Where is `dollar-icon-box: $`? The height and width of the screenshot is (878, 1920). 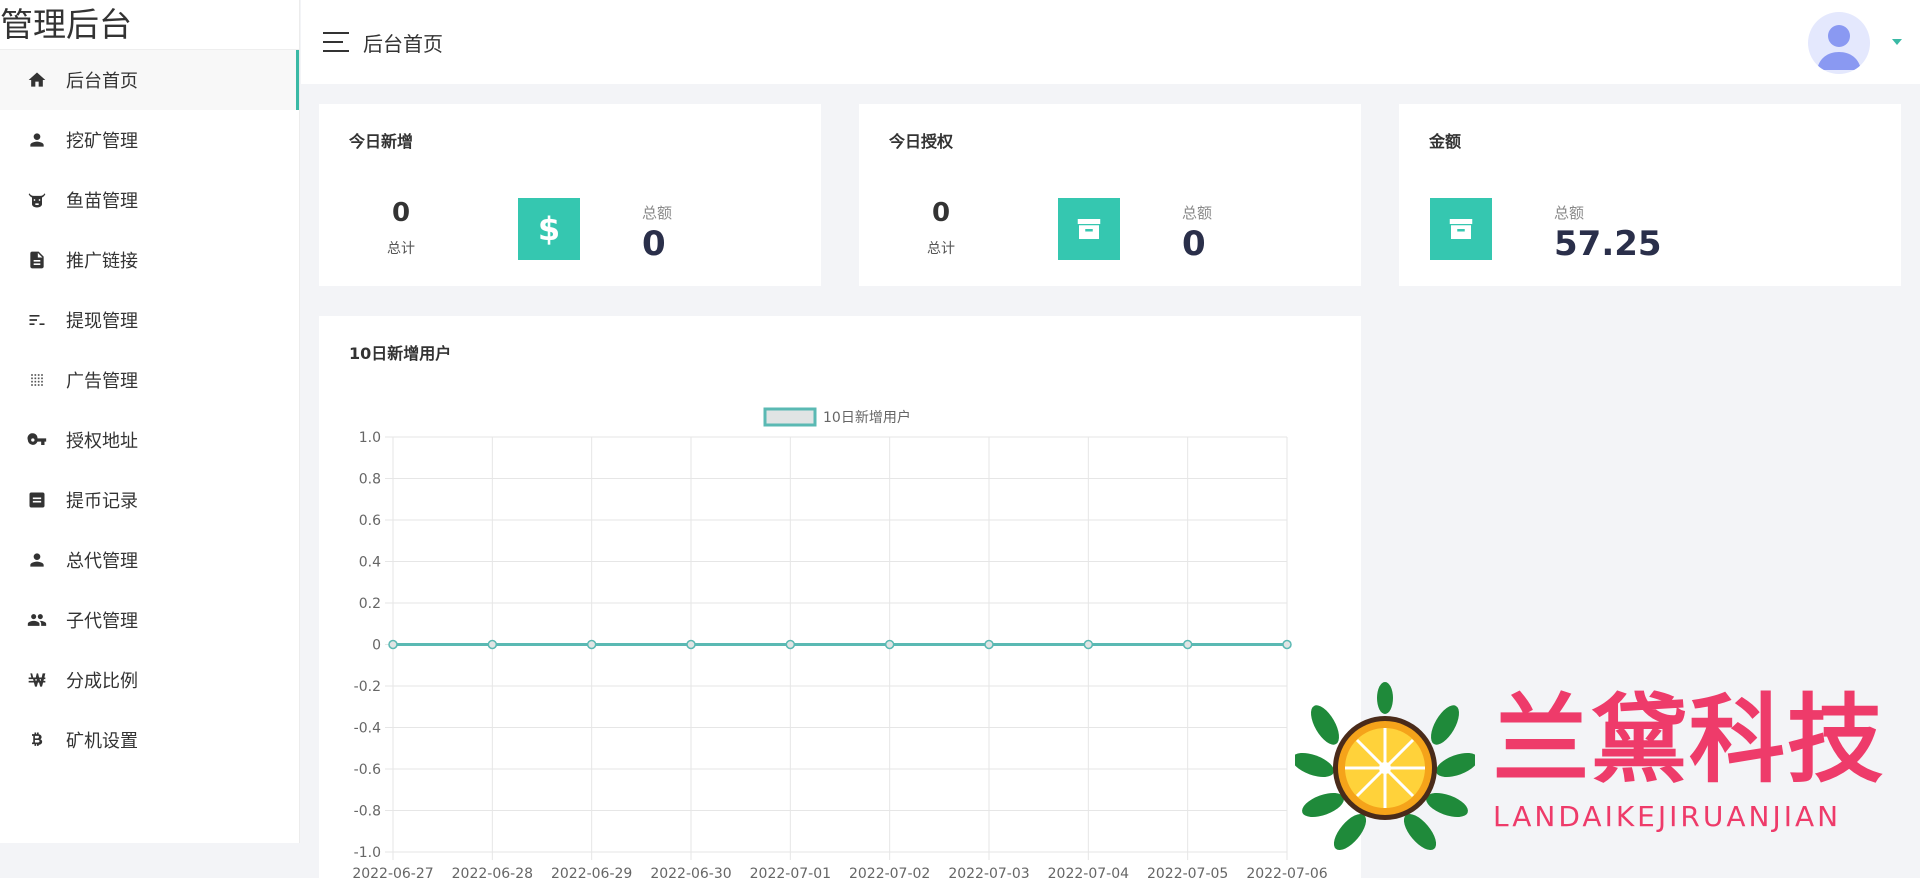 dollar-icon-box: $ is located at coordinates (549, 229).